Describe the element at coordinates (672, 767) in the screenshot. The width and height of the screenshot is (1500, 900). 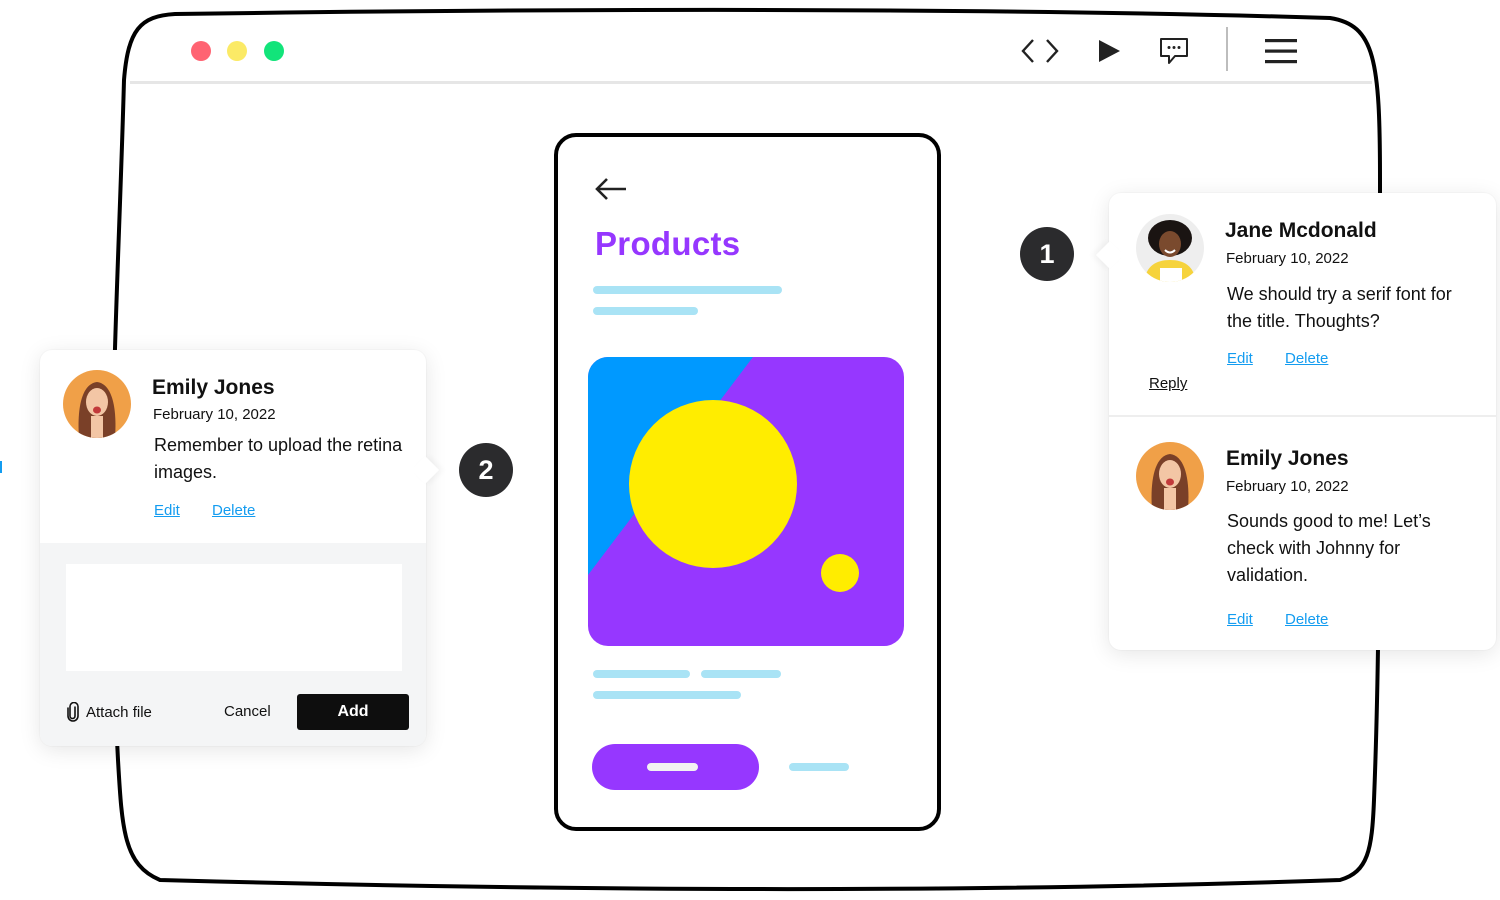
I see `button-label-placeholder` at that location.